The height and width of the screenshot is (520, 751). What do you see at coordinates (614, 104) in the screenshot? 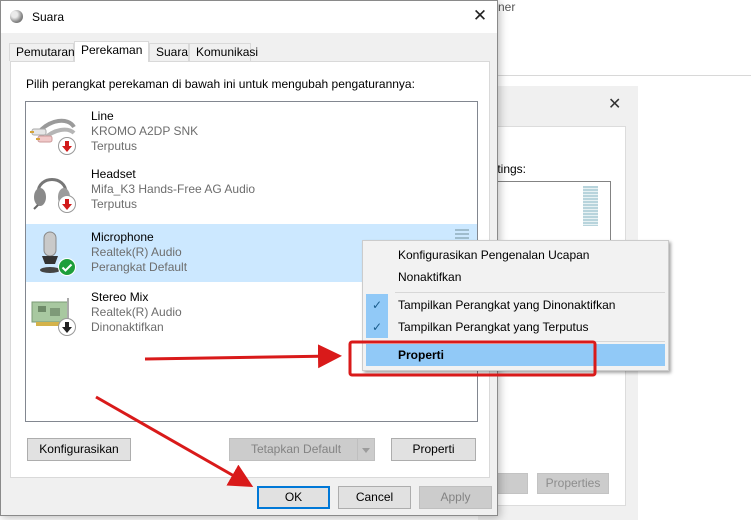
I see `background-close-icon: ✕` at bounding box center [614, 104].